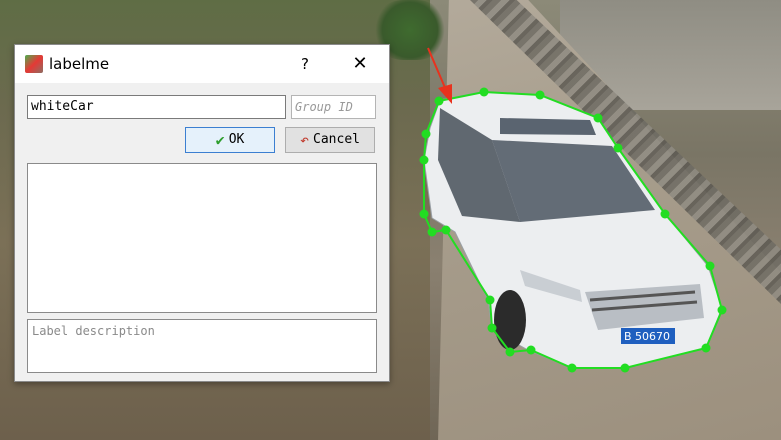 The width and height of the screenshot is (781, 440). I want to click on cancel-button: ↶ Cancel, so click(330, 140).